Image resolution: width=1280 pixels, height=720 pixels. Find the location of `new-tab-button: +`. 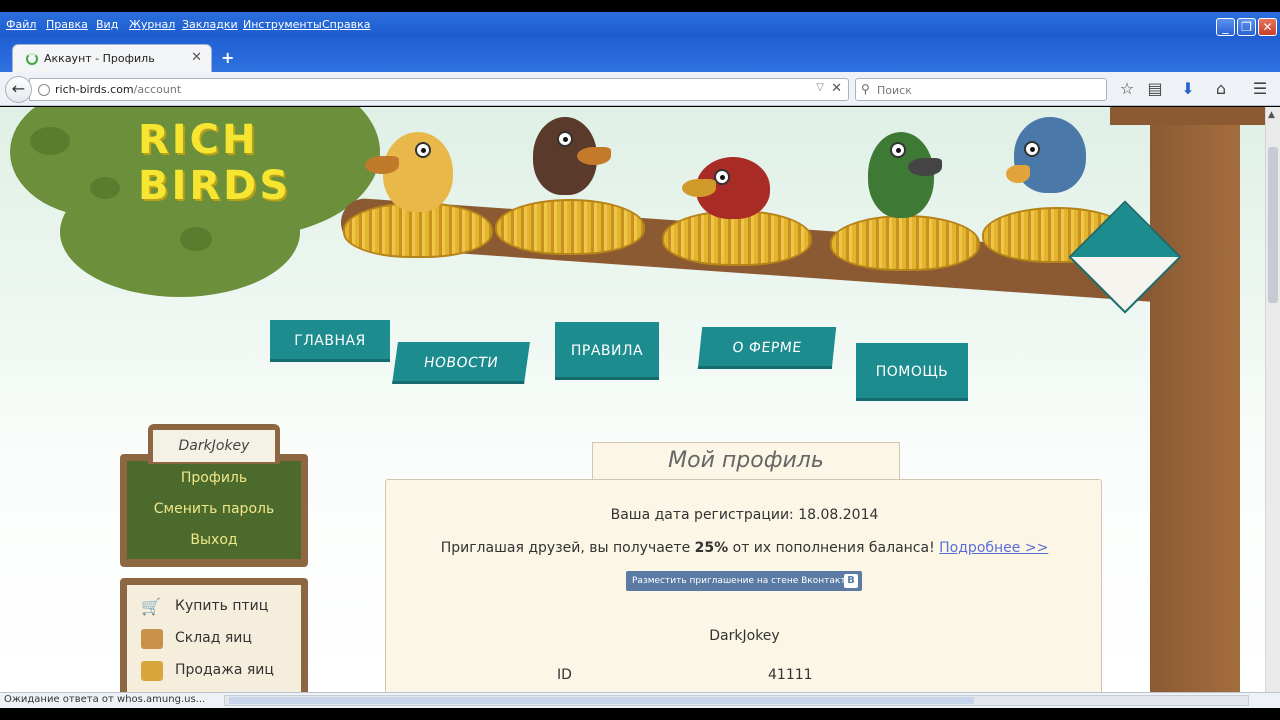

new-tab-button: + is located at coordinates (227, 57).